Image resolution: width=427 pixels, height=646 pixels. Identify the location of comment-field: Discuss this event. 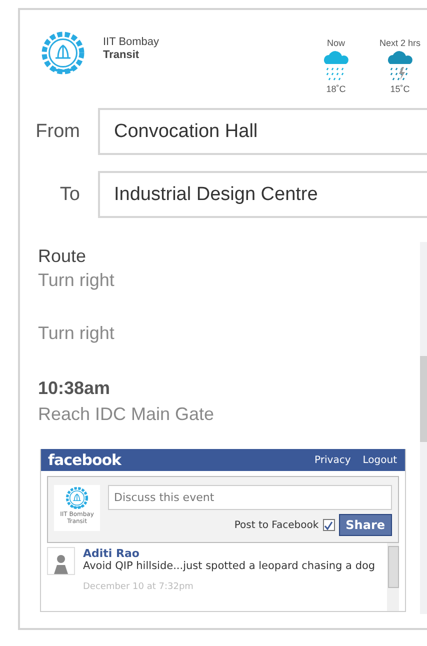
(250, 497).